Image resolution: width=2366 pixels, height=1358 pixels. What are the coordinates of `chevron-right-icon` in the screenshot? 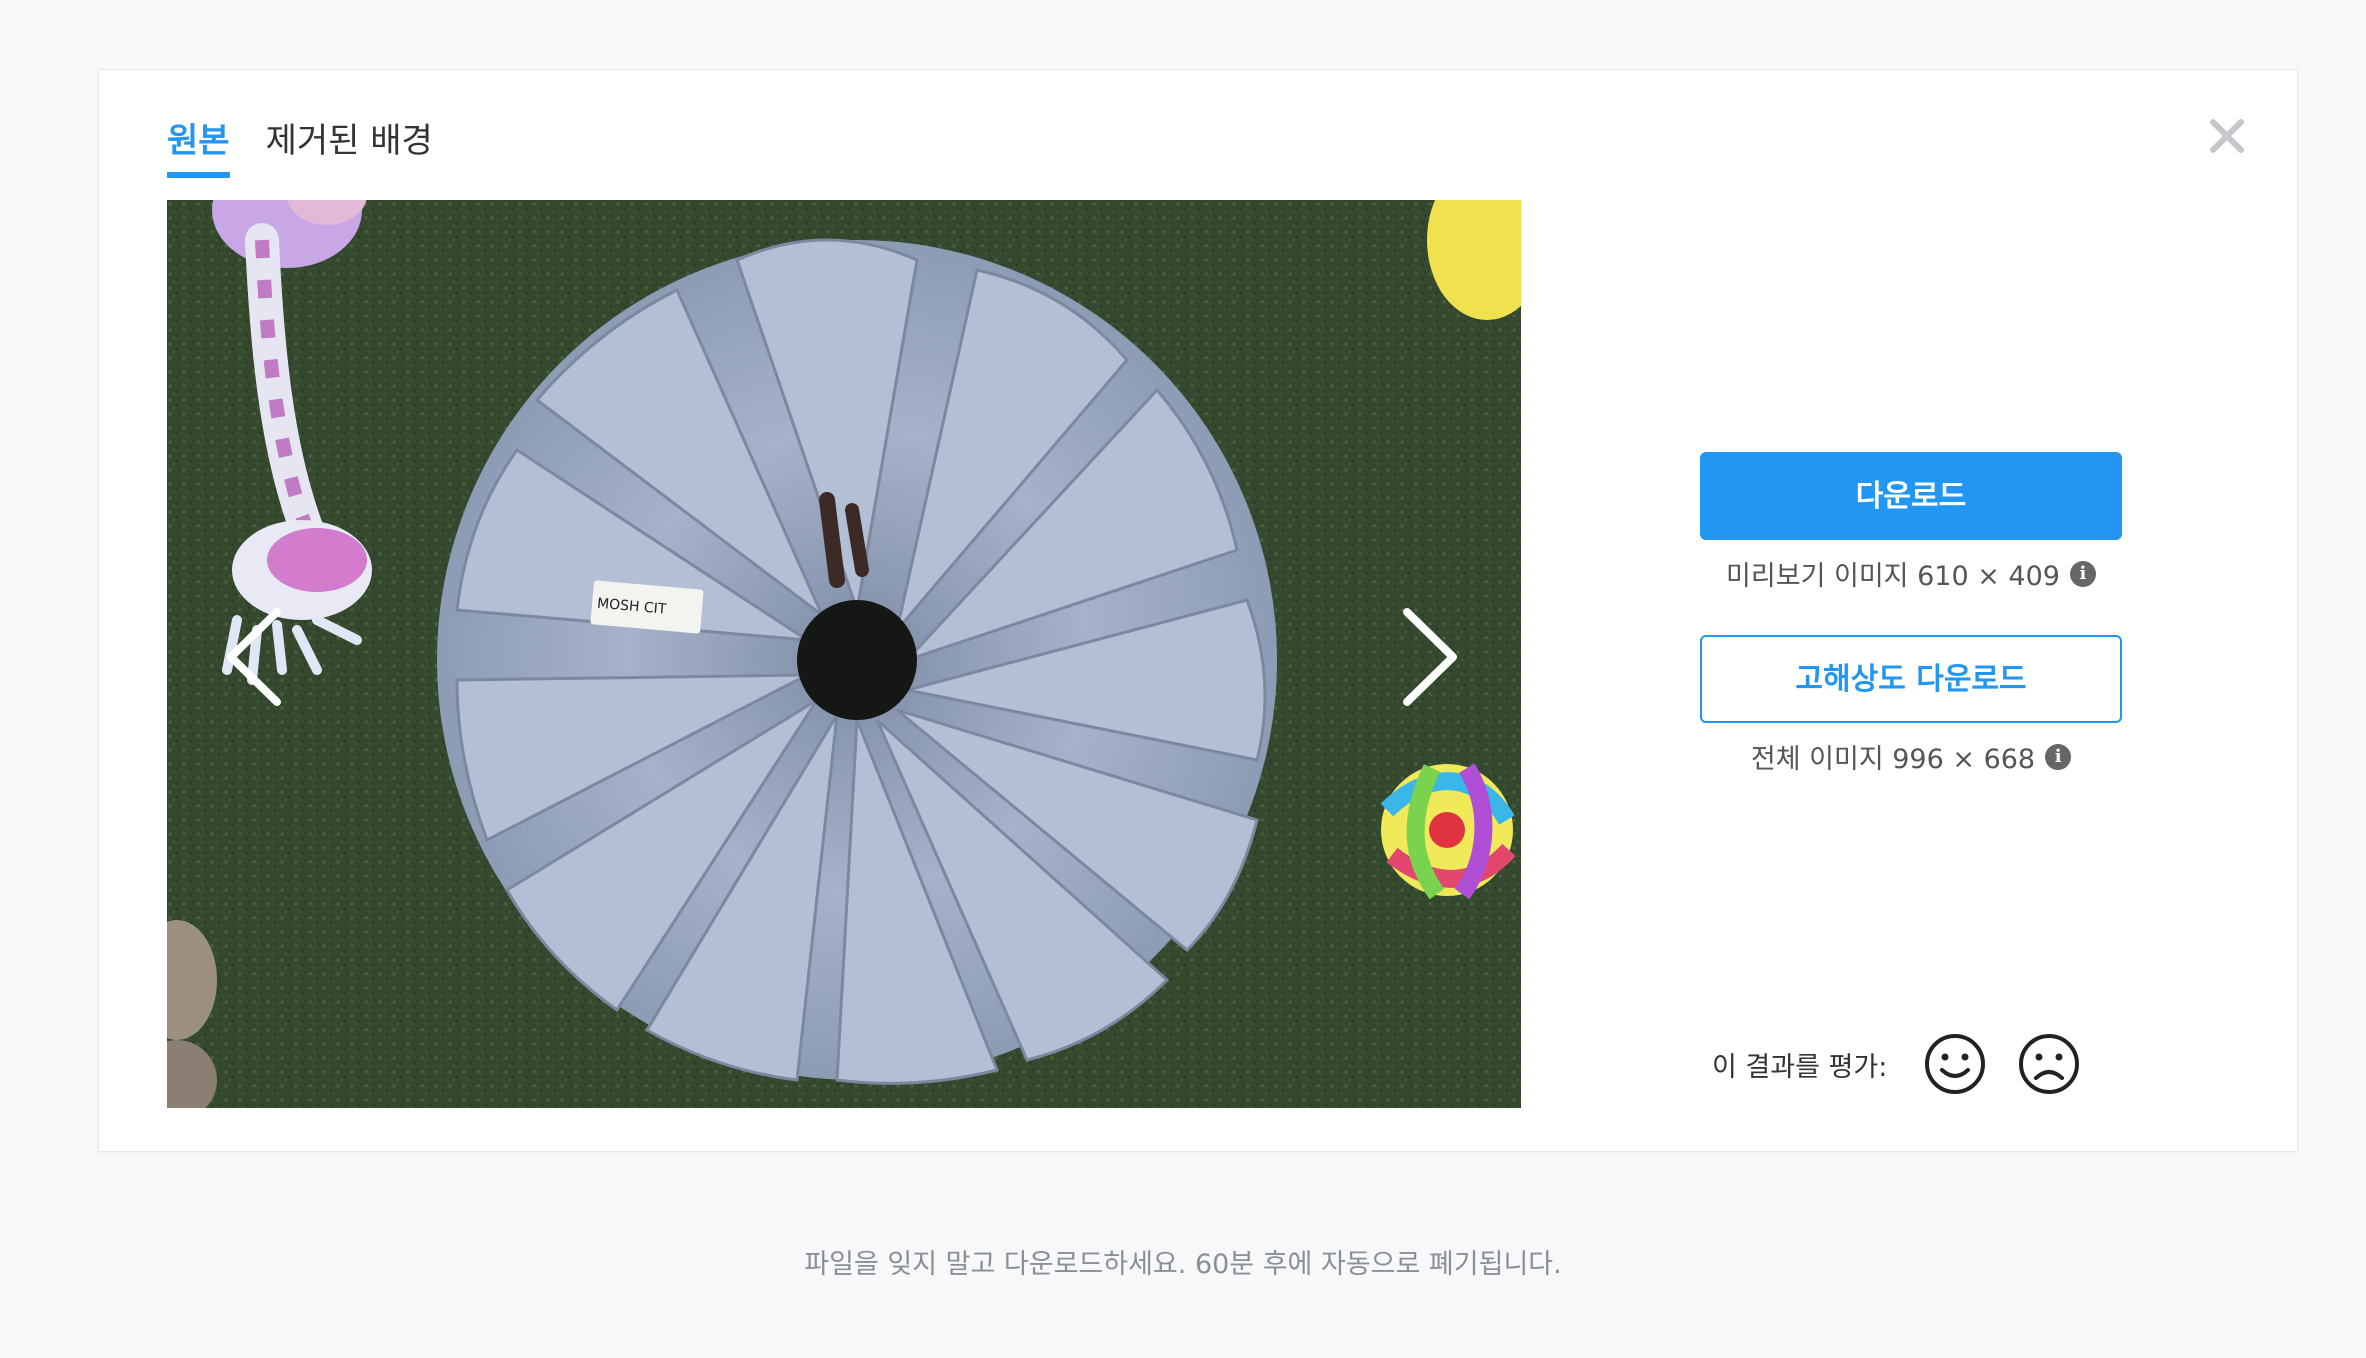 It's located at (1427, 657).